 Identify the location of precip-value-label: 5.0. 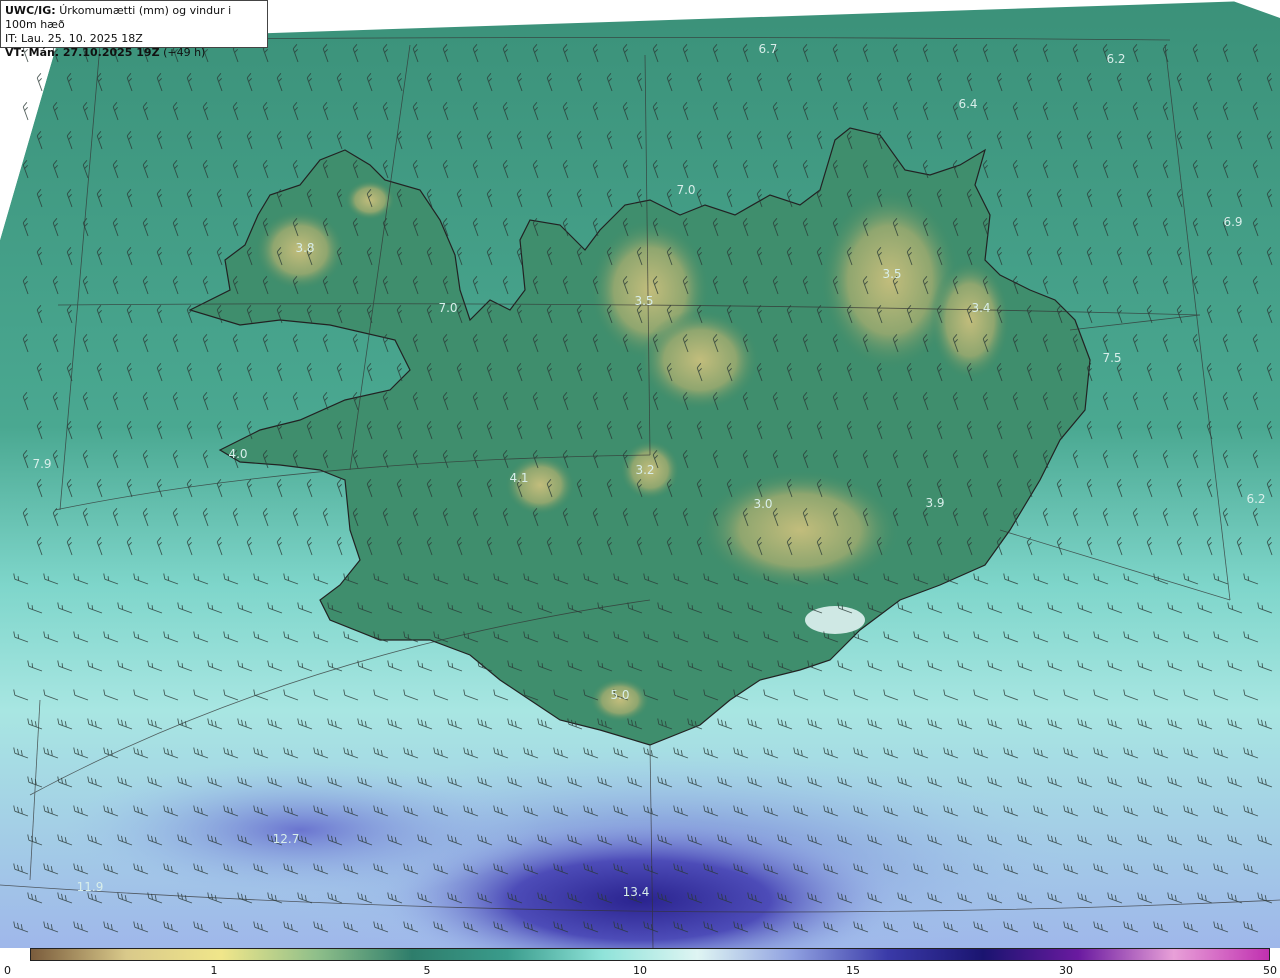
(619, 695).